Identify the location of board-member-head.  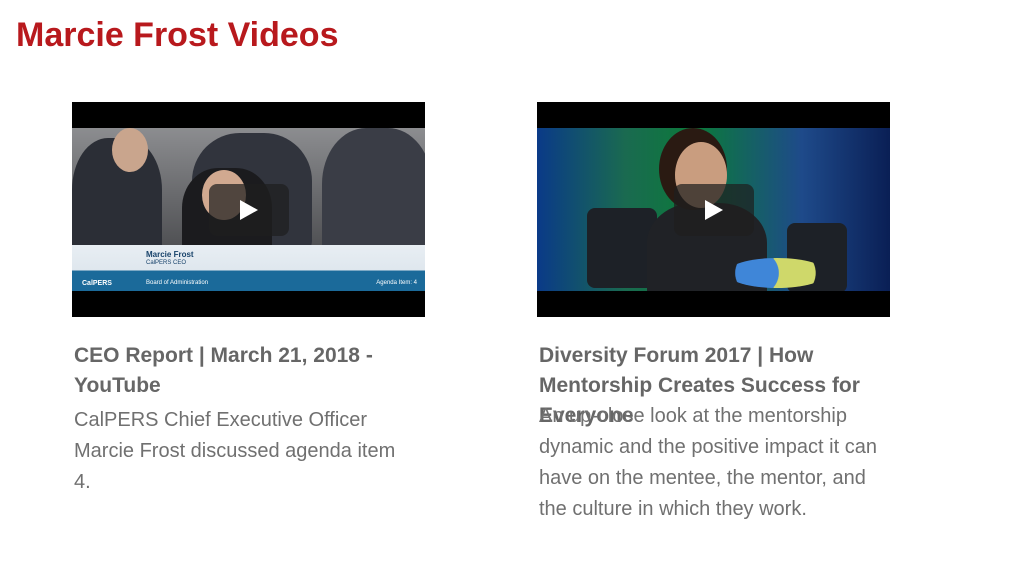
(130, 150).